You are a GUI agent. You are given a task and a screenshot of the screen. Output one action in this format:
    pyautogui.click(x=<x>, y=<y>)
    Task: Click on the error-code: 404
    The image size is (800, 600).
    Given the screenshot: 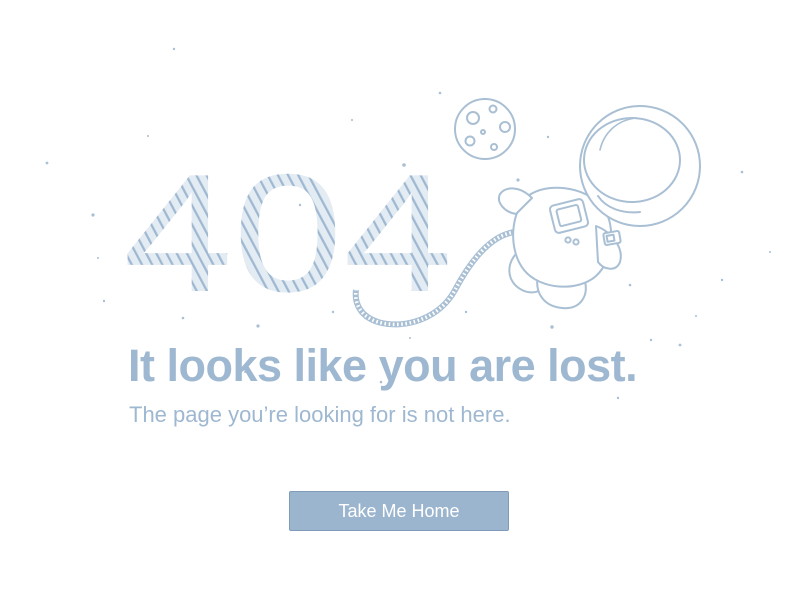 What is the action you would take?
    pyautogui.click(x=288, y=233)
    